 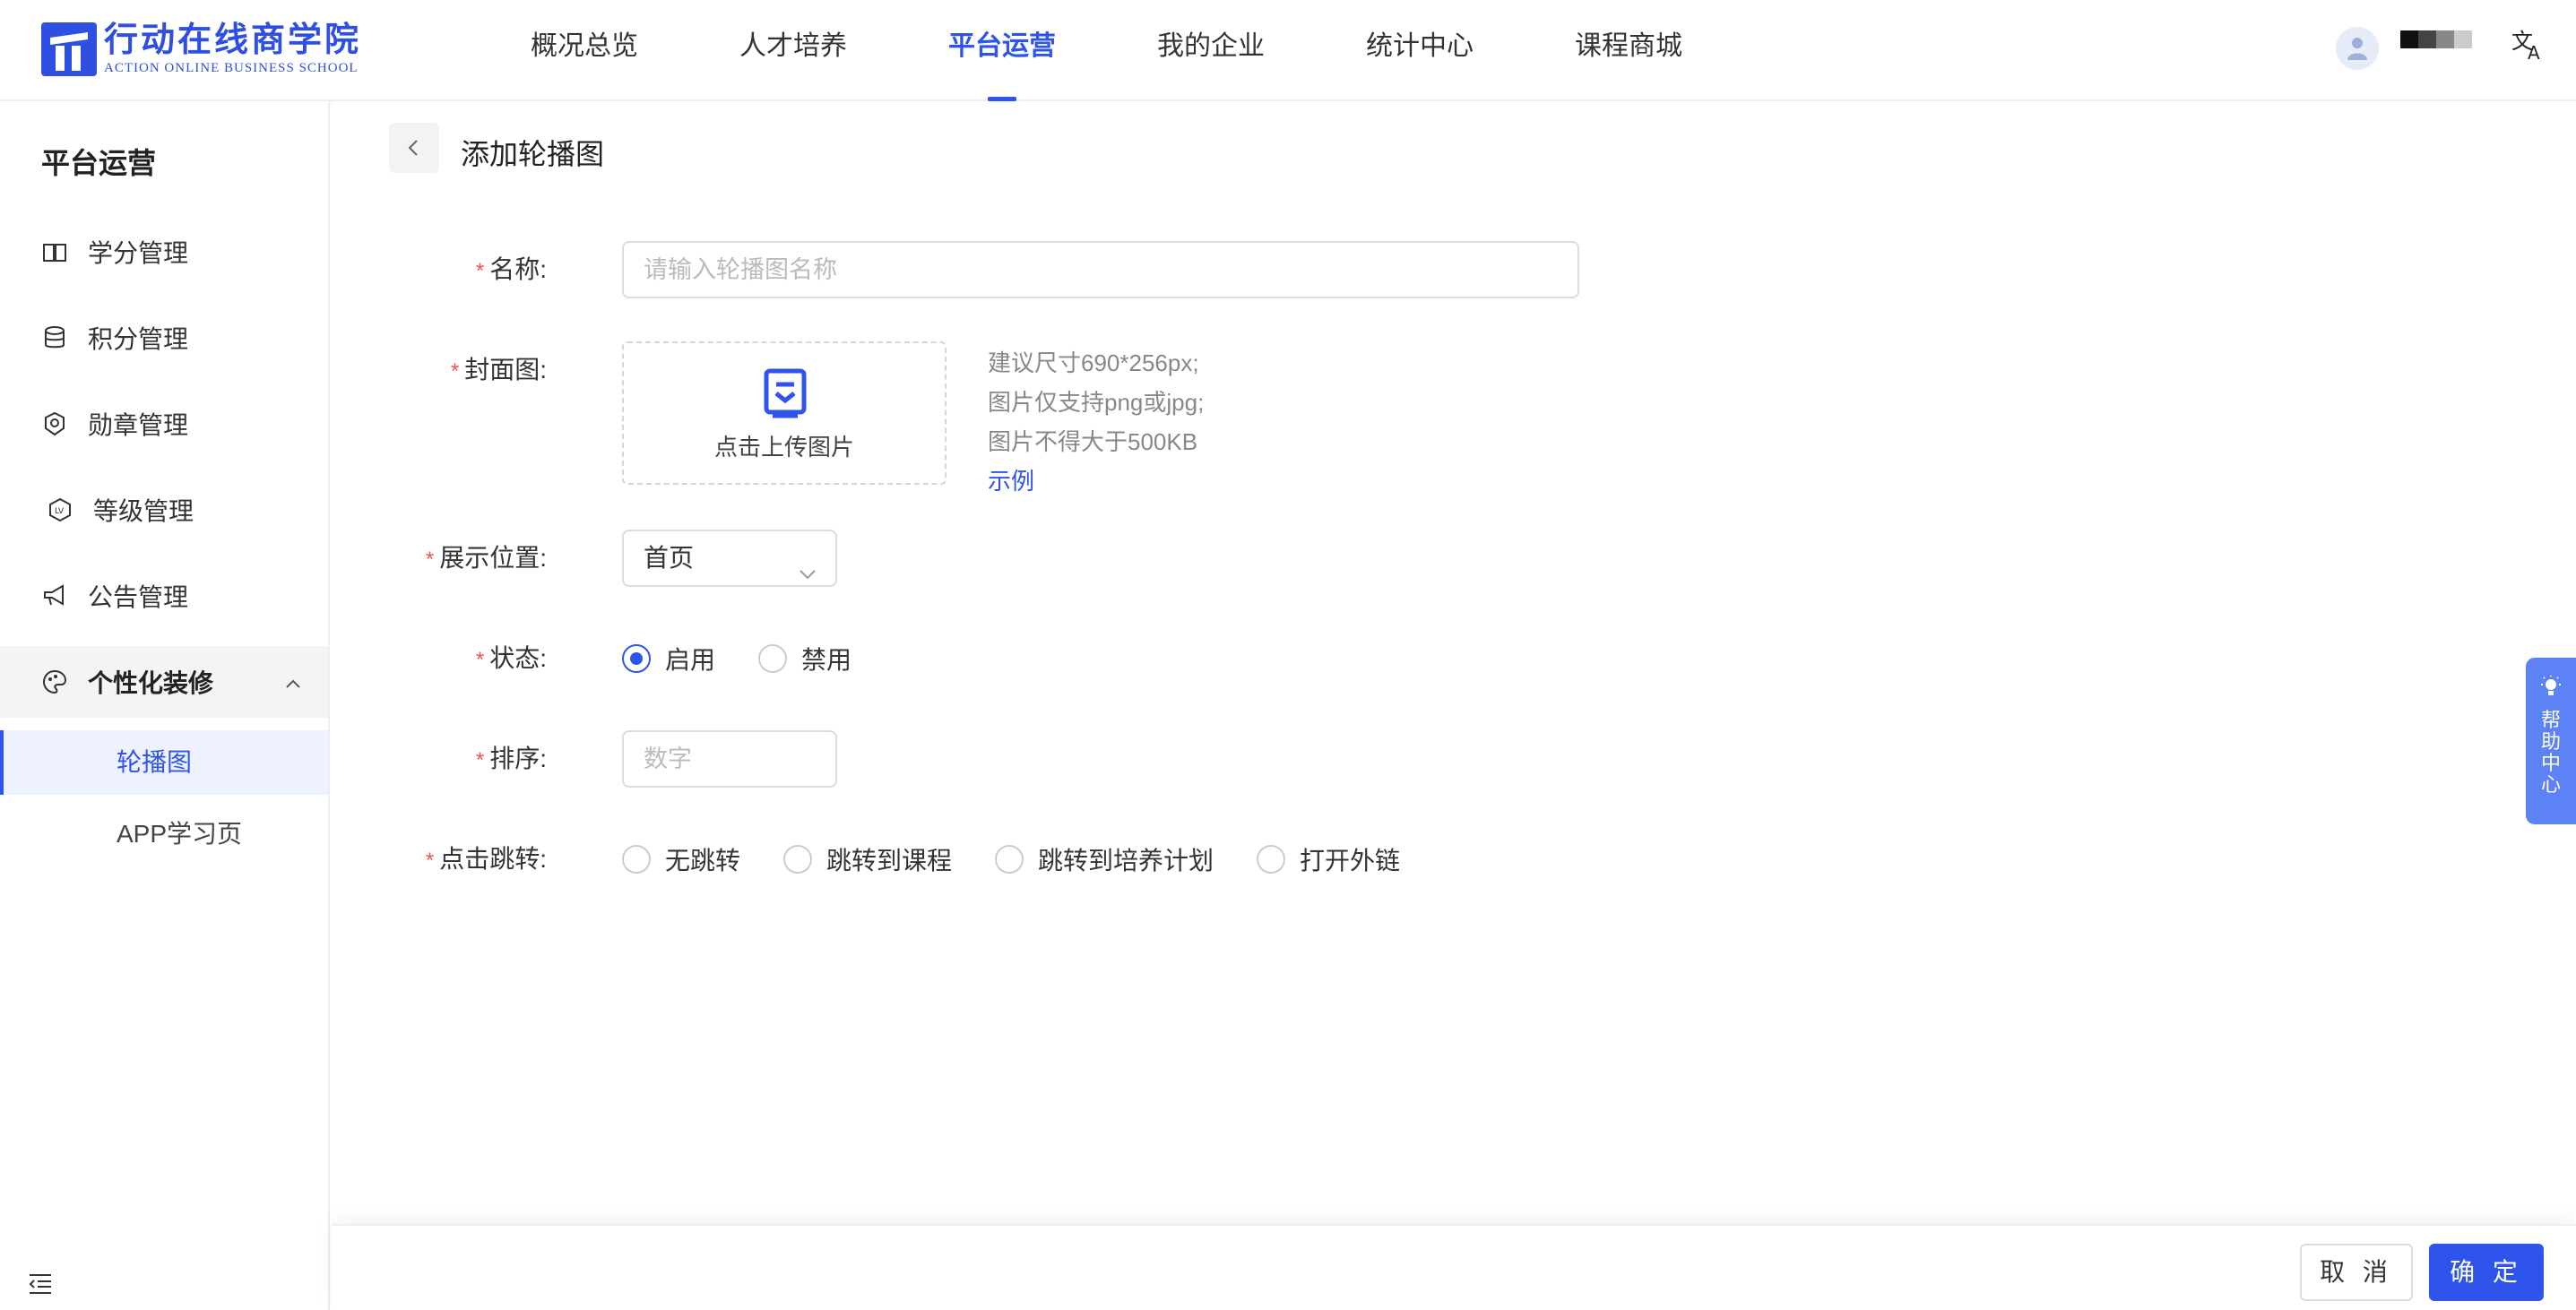 What do you see at coordinates (69, 49) in the screenshot?
I see `logo-mark-icon` at bounding box center [69, 49].